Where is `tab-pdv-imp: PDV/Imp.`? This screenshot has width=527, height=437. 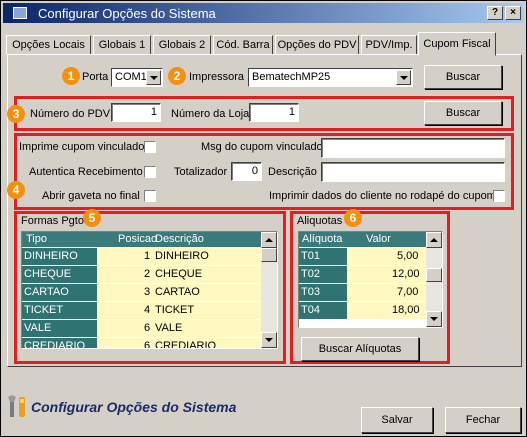
tab-pdv-imp: PDV/Imp. is located at coordinates (389, 45).